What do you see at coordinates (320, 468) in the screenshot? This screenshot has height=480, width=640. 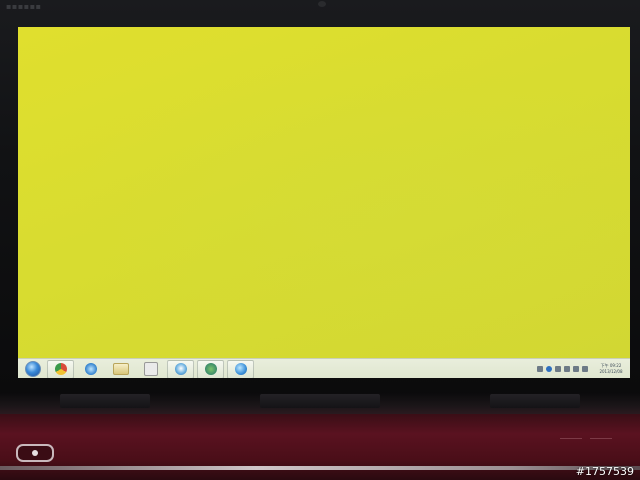 I see `chassis-edge` at bounding box center [320, 468].